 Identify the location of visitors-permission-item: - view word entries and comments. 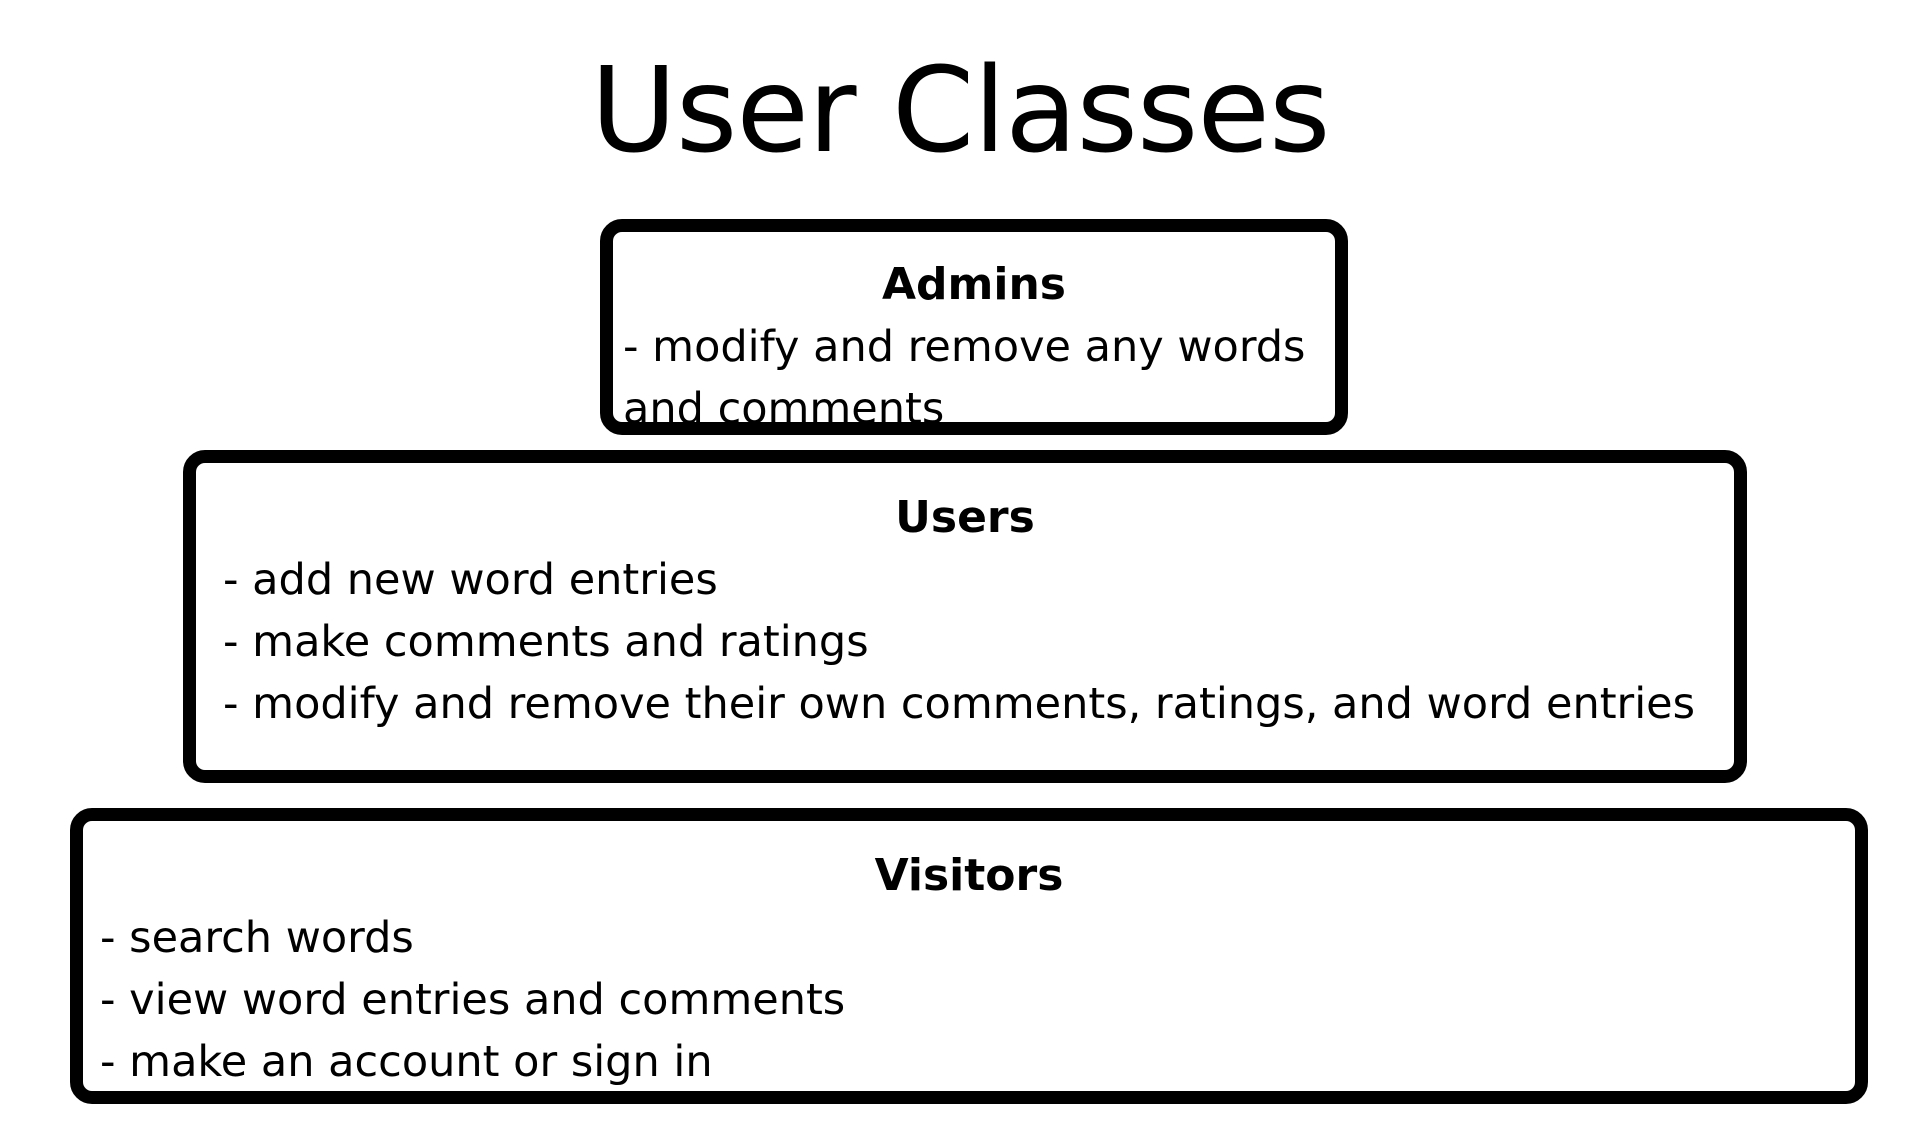
(473, 1000).